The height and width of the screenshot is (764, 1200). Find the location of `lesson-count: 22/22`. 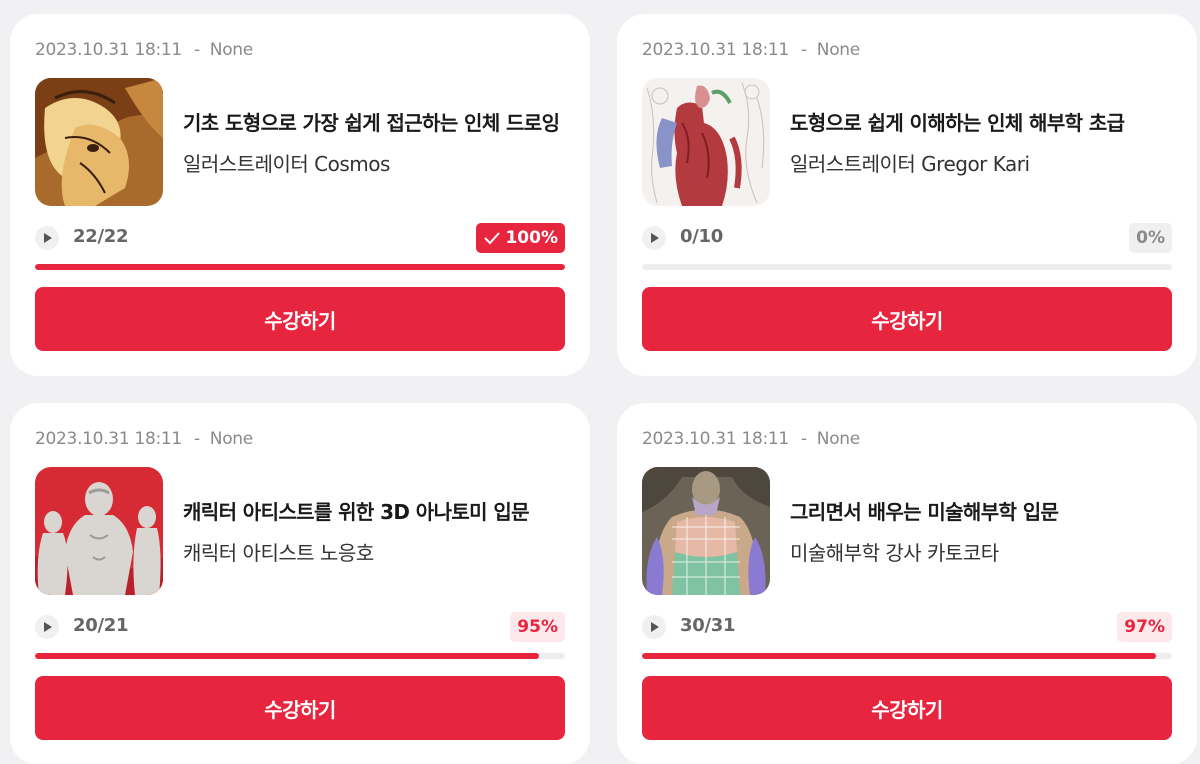

lesson-count: 22/22 is located at coordinates (101, 236).